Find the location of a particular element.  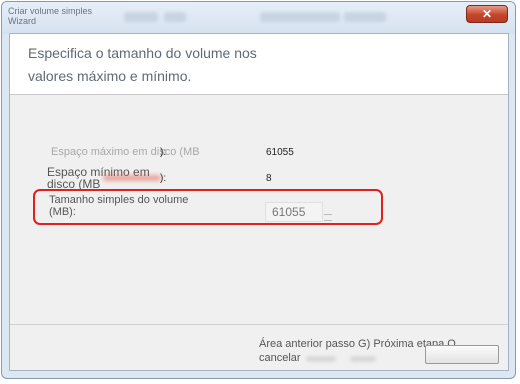

cancel-button is located at coordinates (462, 354).